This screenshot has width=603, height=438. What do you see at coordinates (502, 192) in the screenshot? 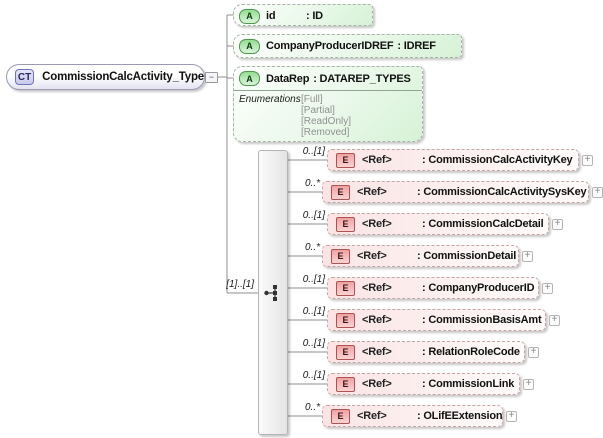
I see `element-type-label: : CommissionCalcActivitySysKey` at bounding box center [502, 192].